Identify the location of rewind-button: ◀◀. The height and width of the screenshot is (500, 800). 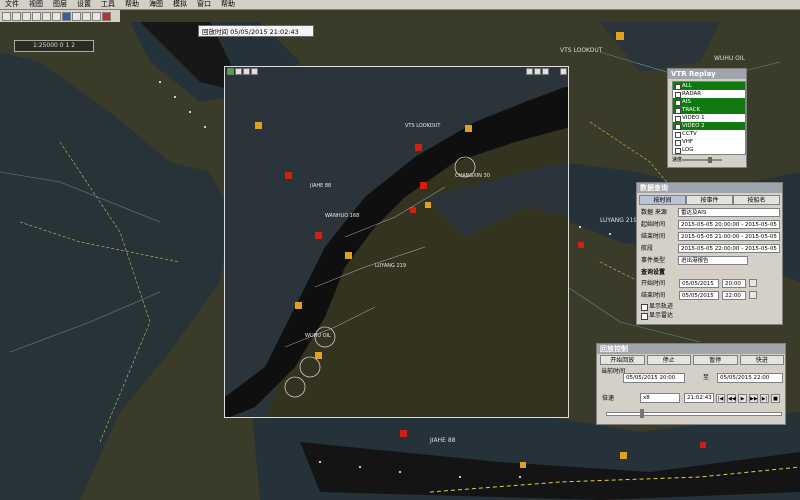
(731, 398).